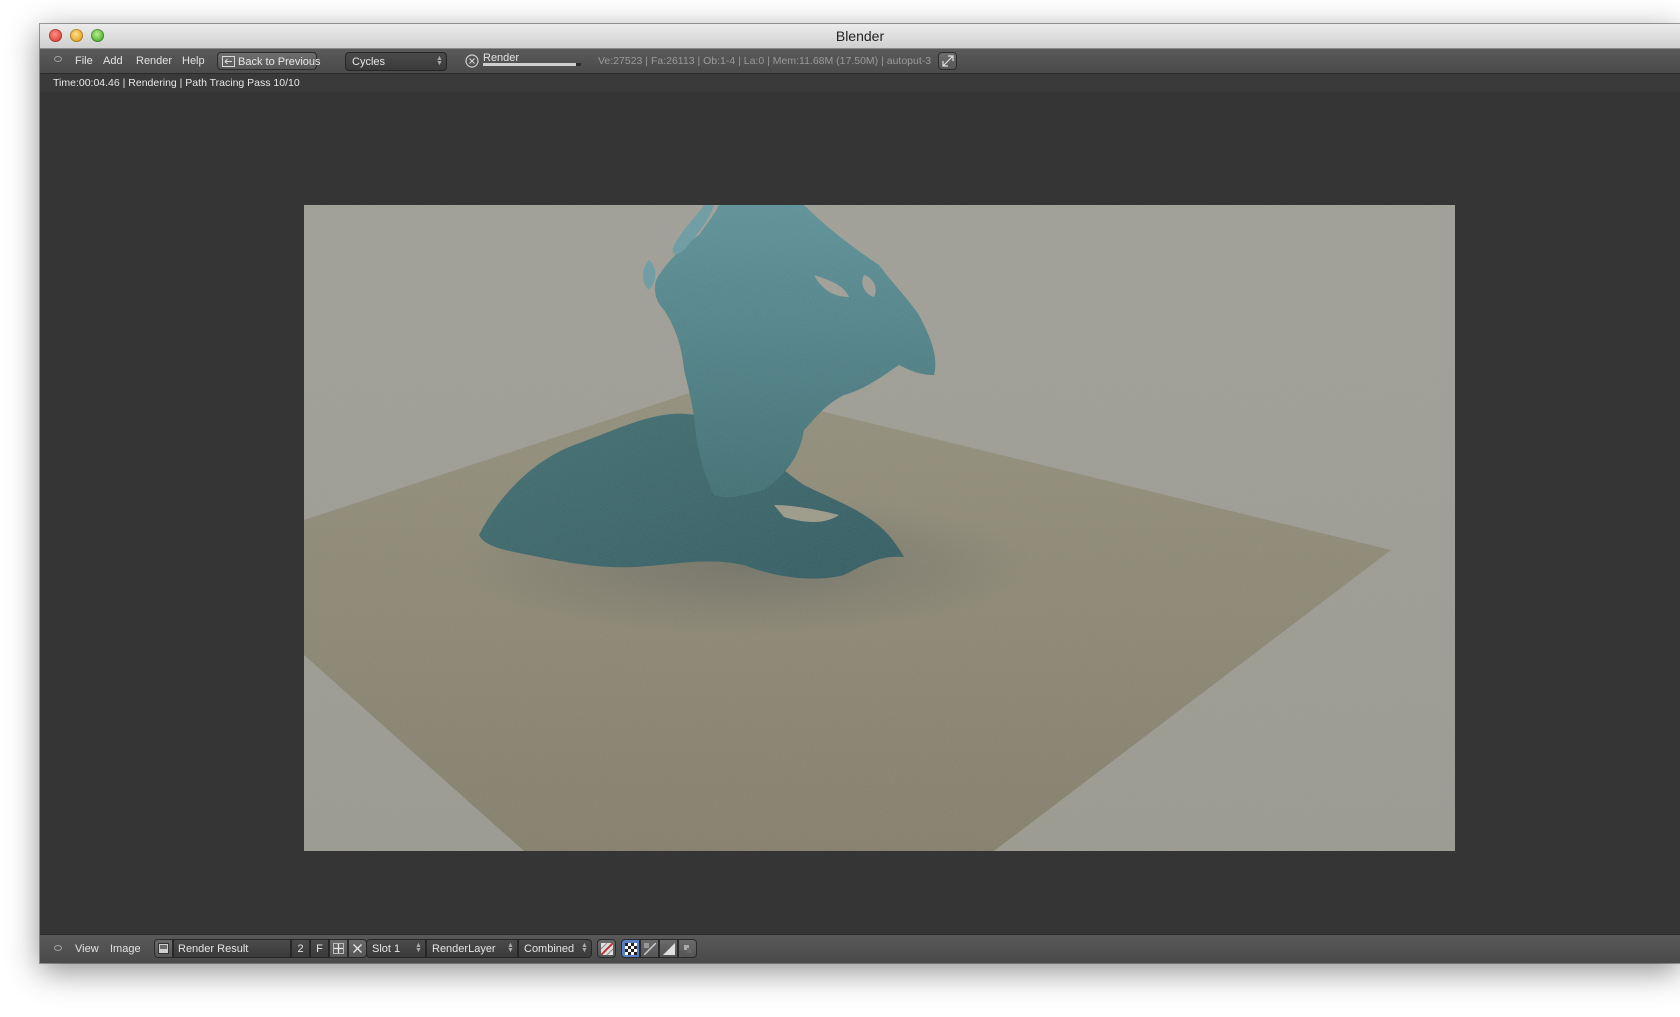 The image size is (1680, 1017). Describe the element at coordinates (87, 949) in the screenshot. I see `menu-view: View` at that location.